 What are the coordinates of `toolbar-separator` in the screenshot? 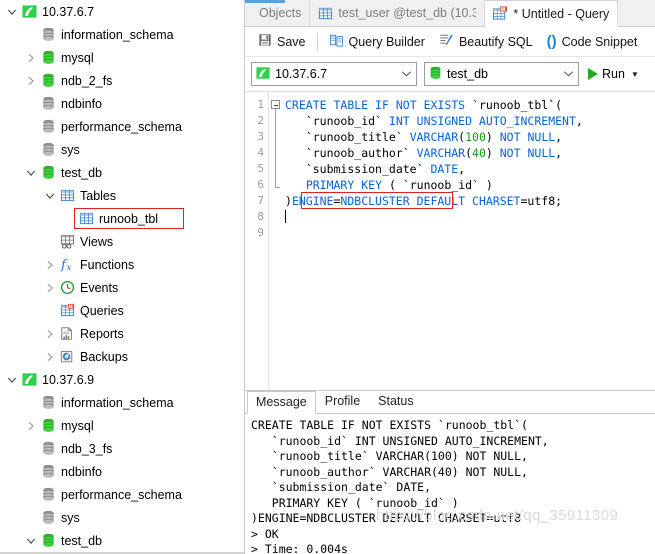 It's located at (317, 41).